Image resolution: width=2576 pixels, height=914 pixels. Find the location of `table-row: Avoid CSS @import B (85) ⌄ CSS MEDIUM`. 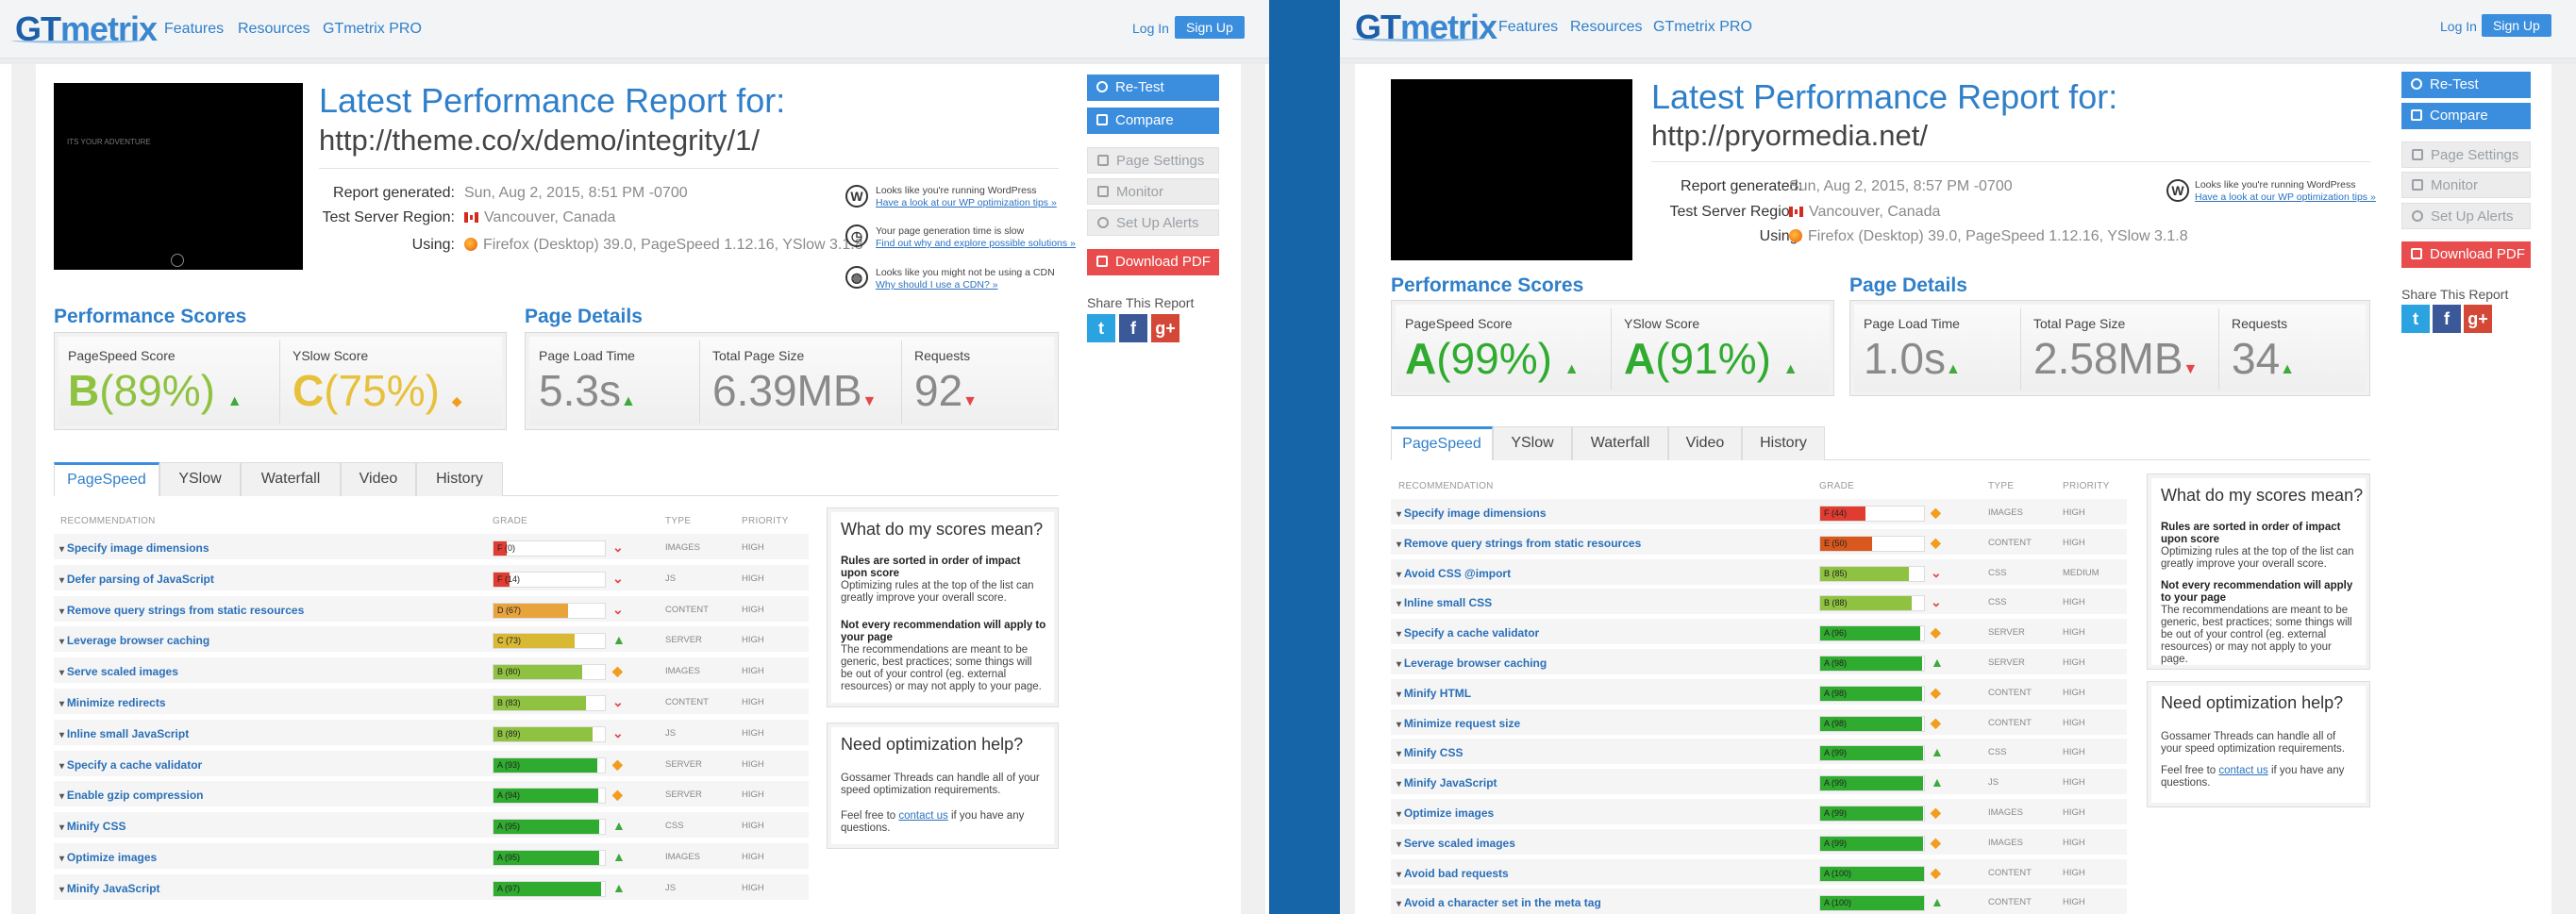

table-row: Avoid CSS @import B (85) ⌄ CSS MEDIUM is located at coordinates (1759, 573).